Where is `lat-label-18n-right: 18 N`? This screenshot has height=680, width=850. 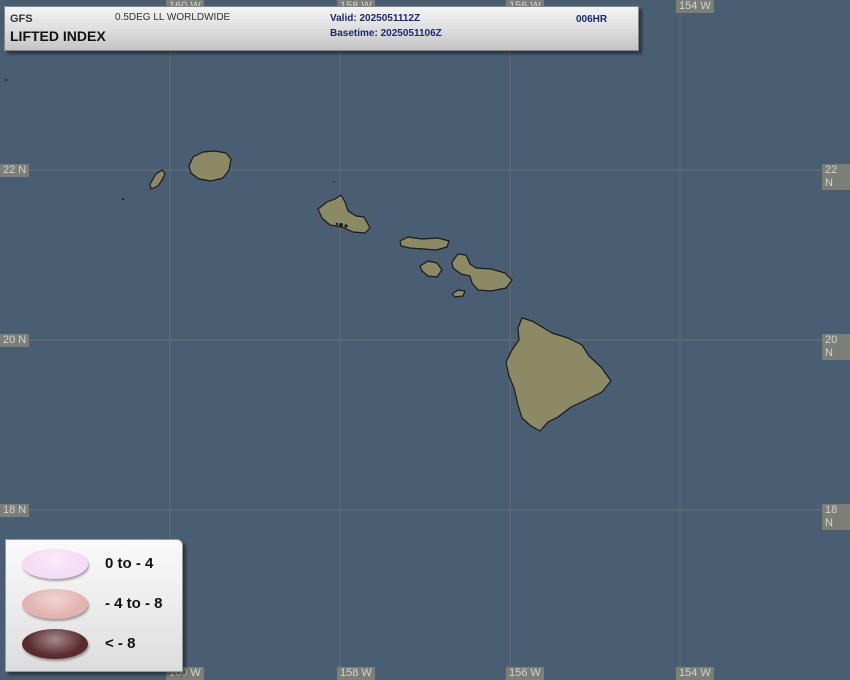
lat-label-18n-right: 18 N is located at coordinates (836, 517).